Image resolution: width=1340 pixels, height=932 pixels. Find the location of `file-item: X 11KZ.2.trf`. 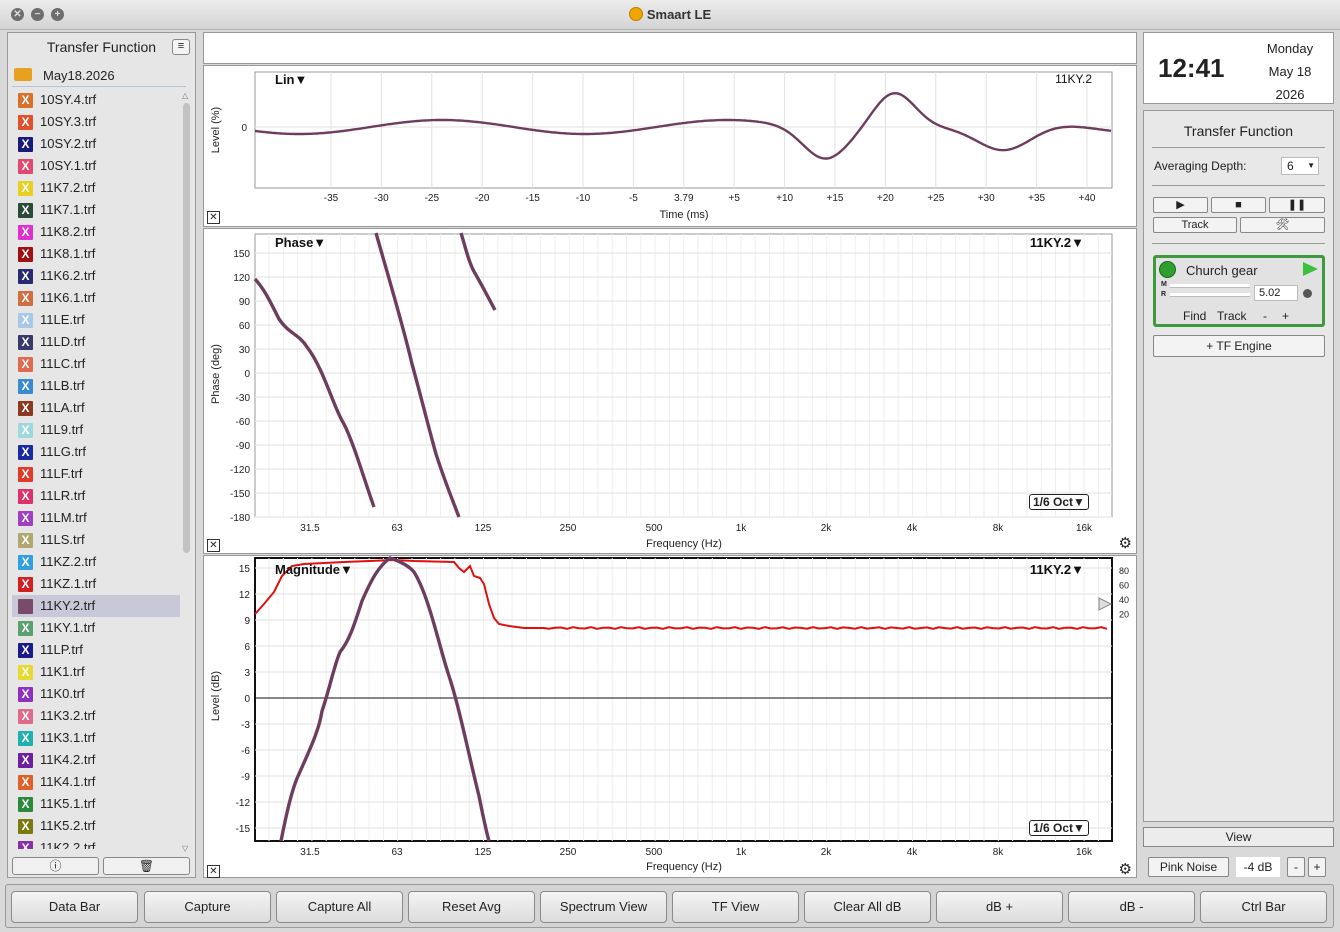

file-item: X 11KZ.2.trf is located at coordinates (96, 562).